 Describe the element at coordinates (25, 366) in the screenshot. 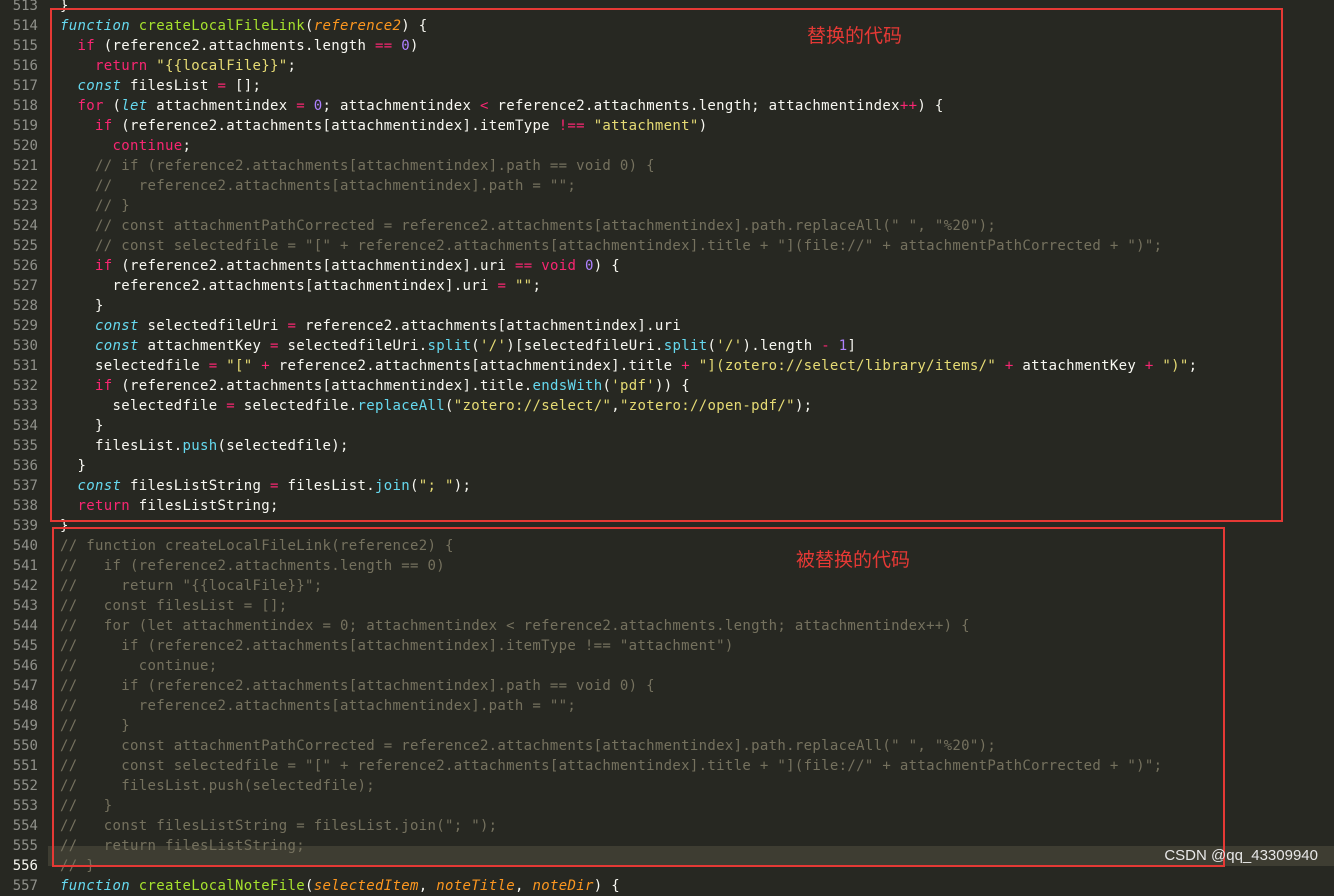

I see `line-number: 531` at that location.